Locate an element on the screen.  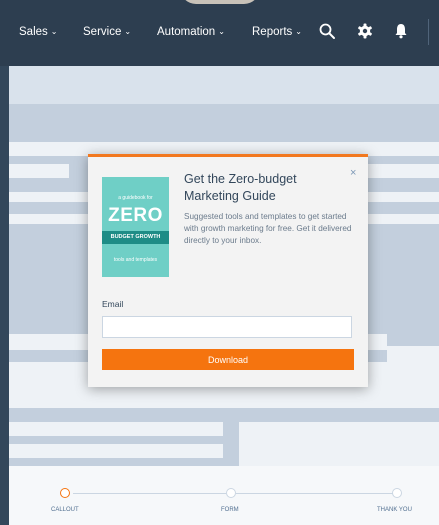
nav-item-sales: Sales ⌄ is located at coordinates (38, 32).